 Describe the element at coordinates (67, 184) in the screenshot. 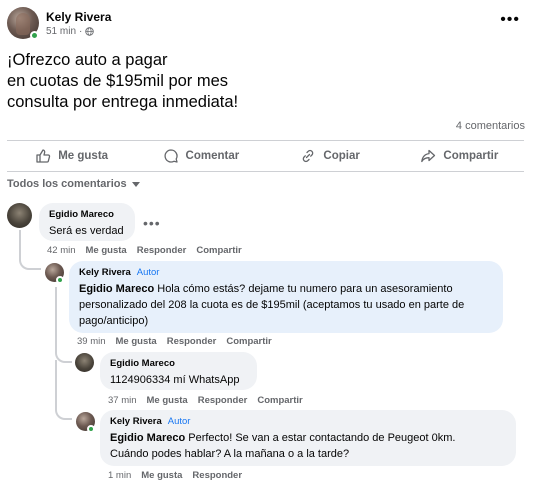

I see `comment-filter-label: Todos los comentarios` at that location.